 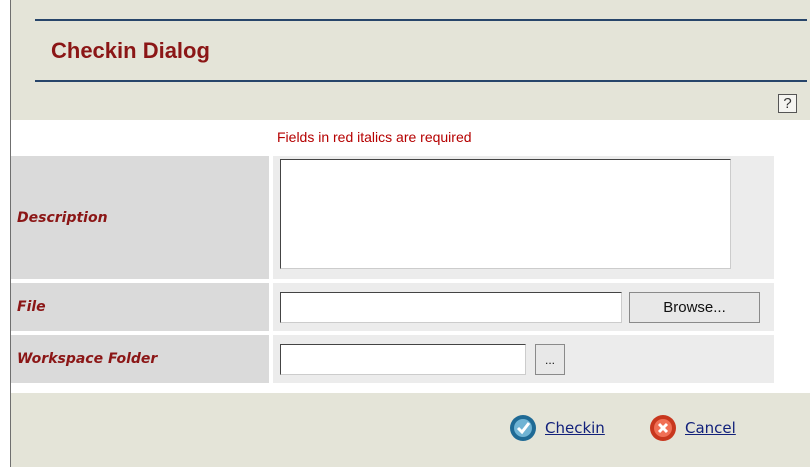 I want to click on workspace-folder-label: Workspace Folder, so click(x=140, y=359).